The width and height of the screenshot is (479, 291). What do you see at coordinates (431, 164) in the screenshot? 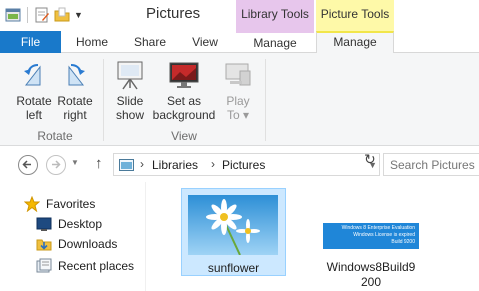
I see `search-input: Search Pictures` at bounding box center [431, 164].